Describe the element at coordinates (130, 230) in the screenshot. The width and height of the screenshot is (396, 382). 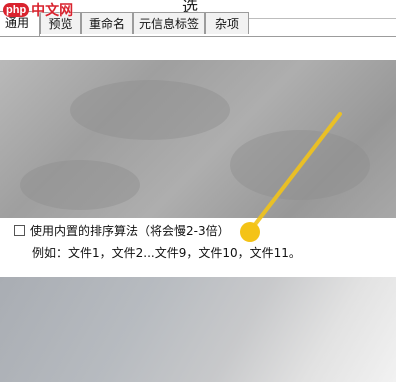
I see `sort-algorithm-label: 使用内置的排序算法（将会慢2-3倍）` at that location.